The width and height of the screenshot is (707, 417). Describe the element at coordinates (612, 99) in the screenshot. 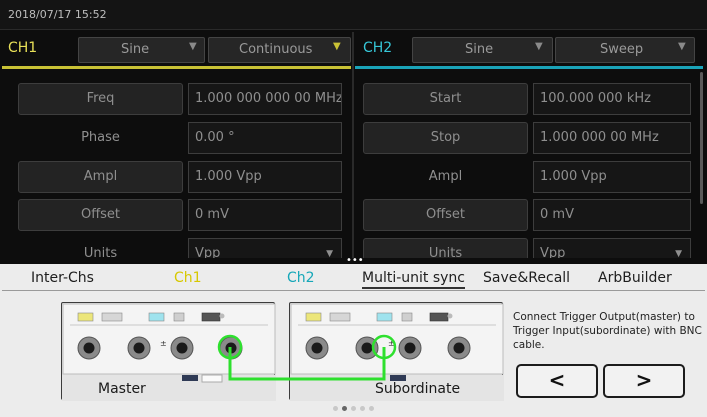

I see `ch2-start-value: 100.000 000 kHz` at that location.